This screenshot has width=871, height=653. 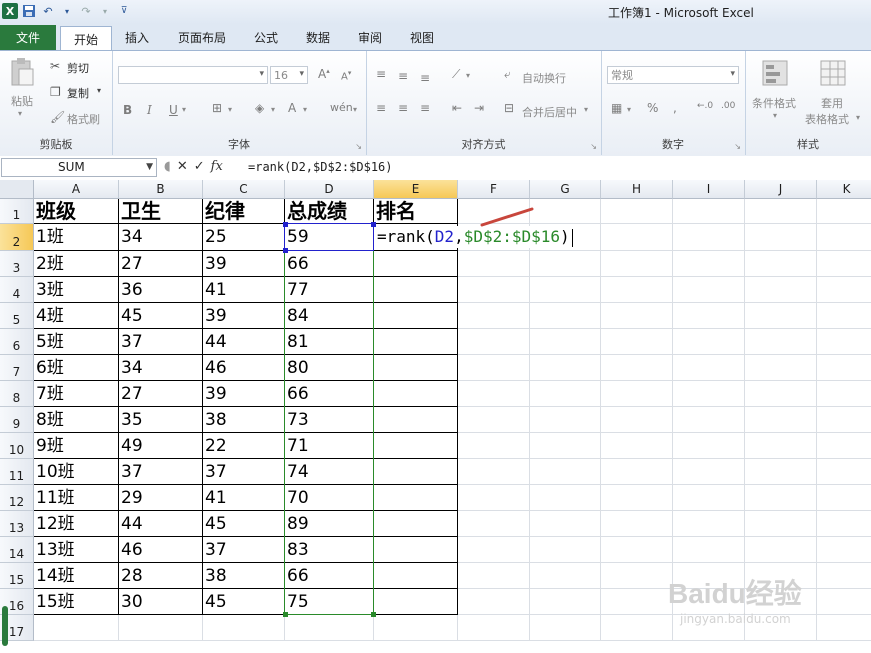 What do you see at coordinates (76, 316) in the screenshot?
I see `table-cell: 4班` at bounding box center [76, 316].